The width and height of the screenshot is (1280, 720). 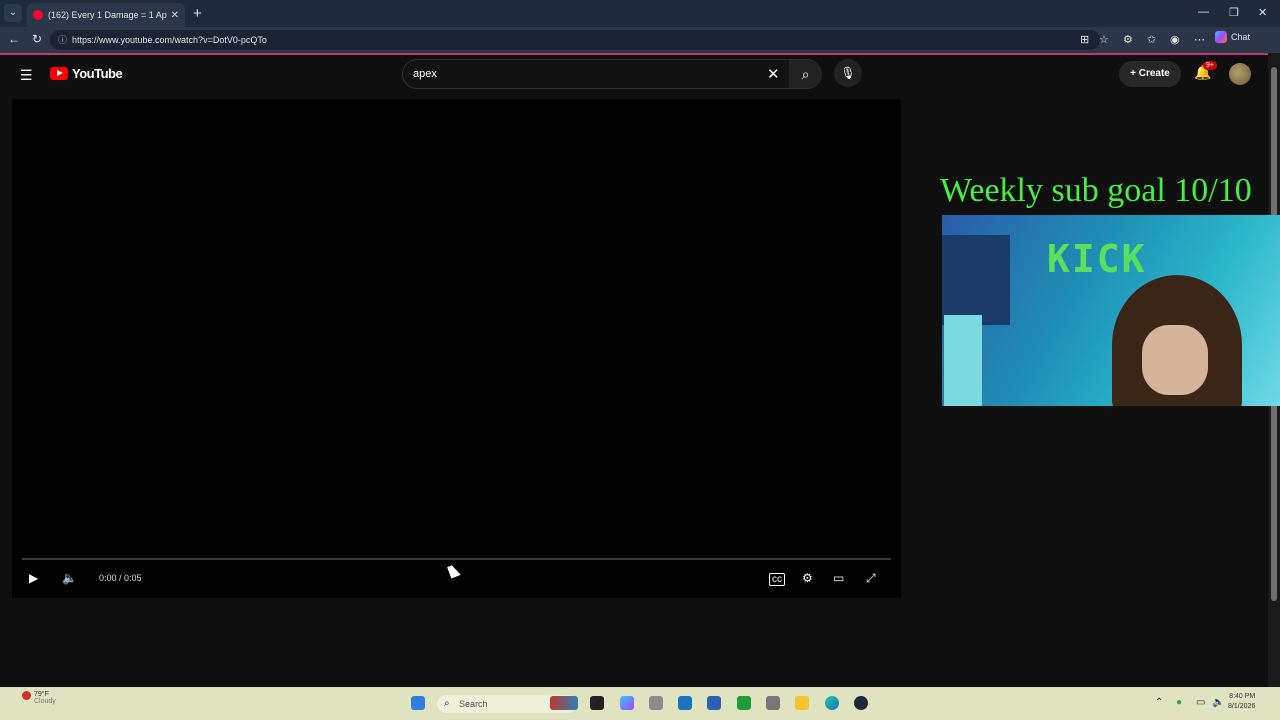 What do you see at coordinates (38, 15) in the screenshot?
I see `youtube-favicon-icon` at bounding box center [38, 15].